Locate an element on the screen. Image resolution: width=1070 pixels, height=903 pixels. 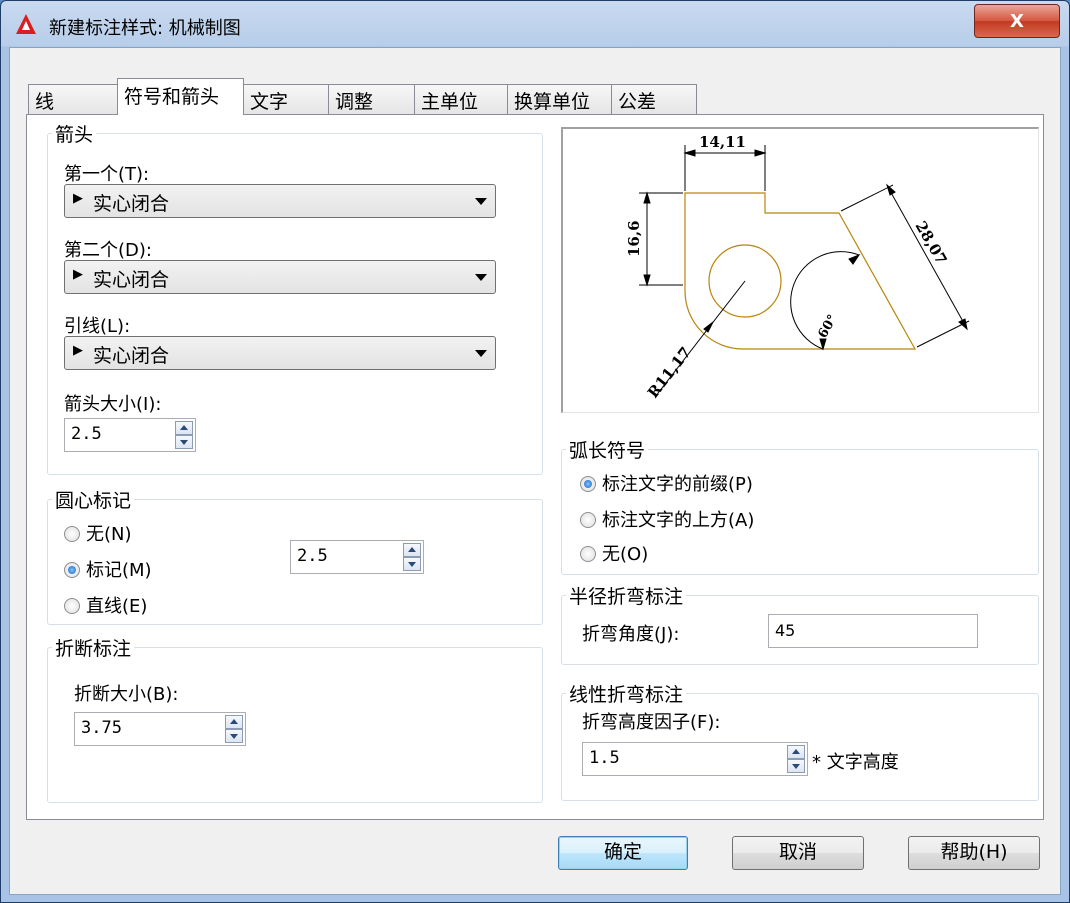
window-title: 新建标注样式: 机械制图 is located at coordinates (145, 28).